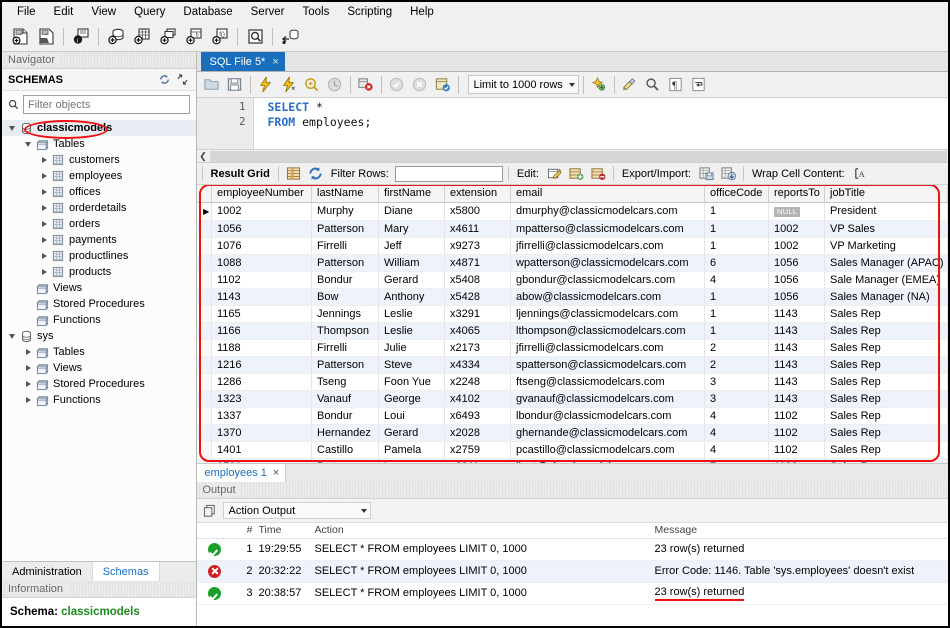  What do you see at coordinates (736, 416) in the screenshot?
I see `cell-officeCode: 4` at bounding box center [736, 416].